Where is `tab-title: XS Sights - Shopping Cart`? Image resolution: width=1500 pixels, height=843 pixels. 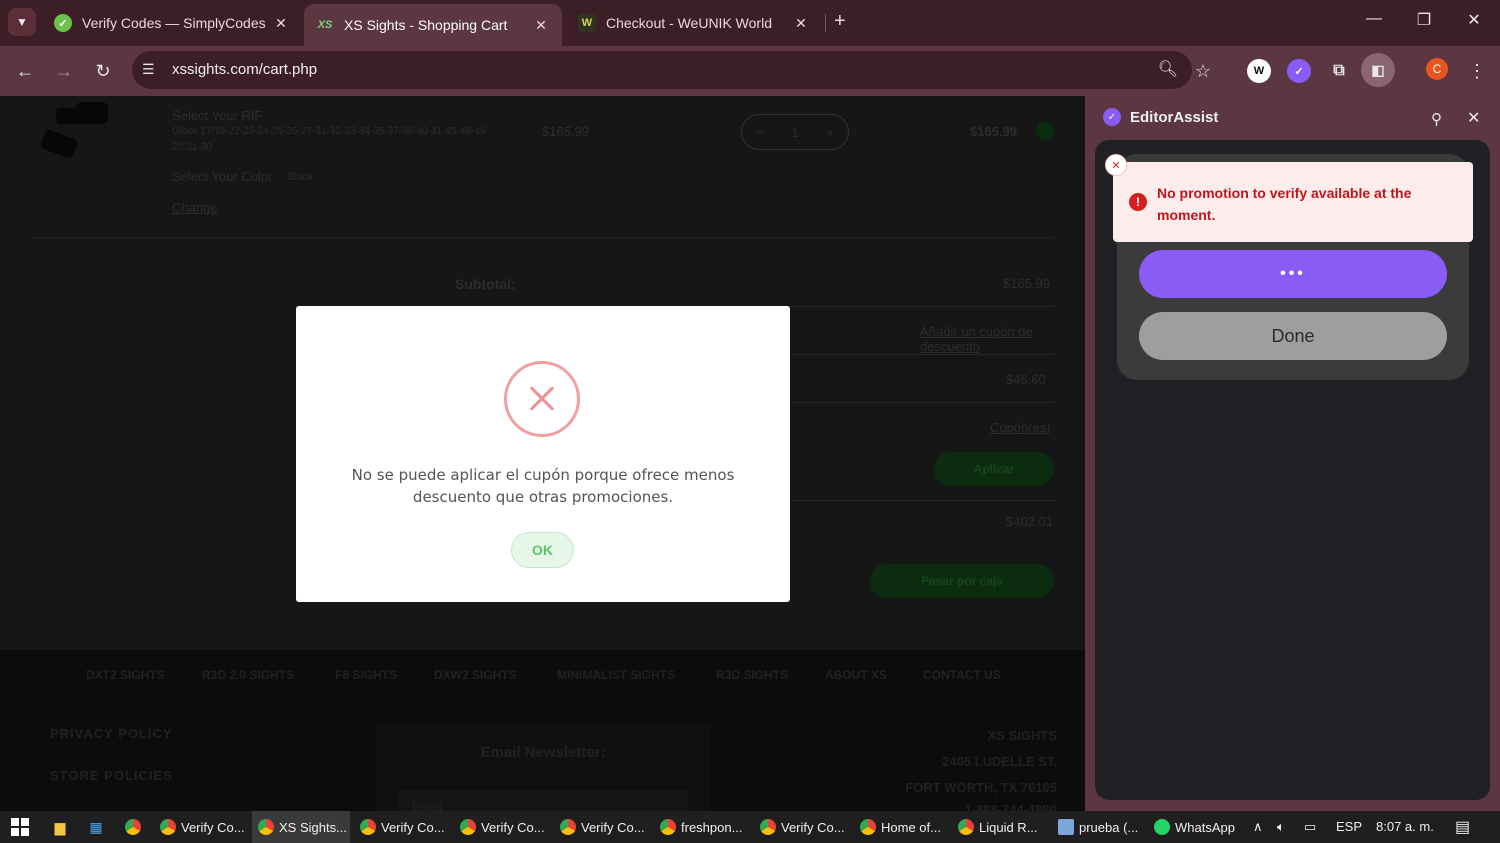 tab-title: XS Sights - Shopping Cart is located at coordinates (426, 25).